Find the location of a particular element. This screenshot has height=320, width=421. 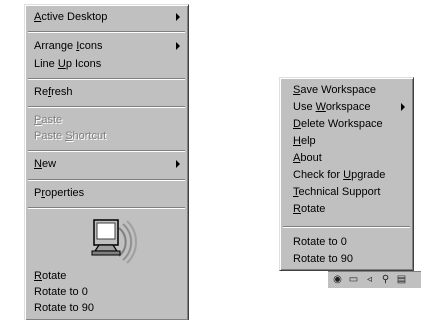

menu-item-technical-support: Technical Support is located at coordinates (346, 192).